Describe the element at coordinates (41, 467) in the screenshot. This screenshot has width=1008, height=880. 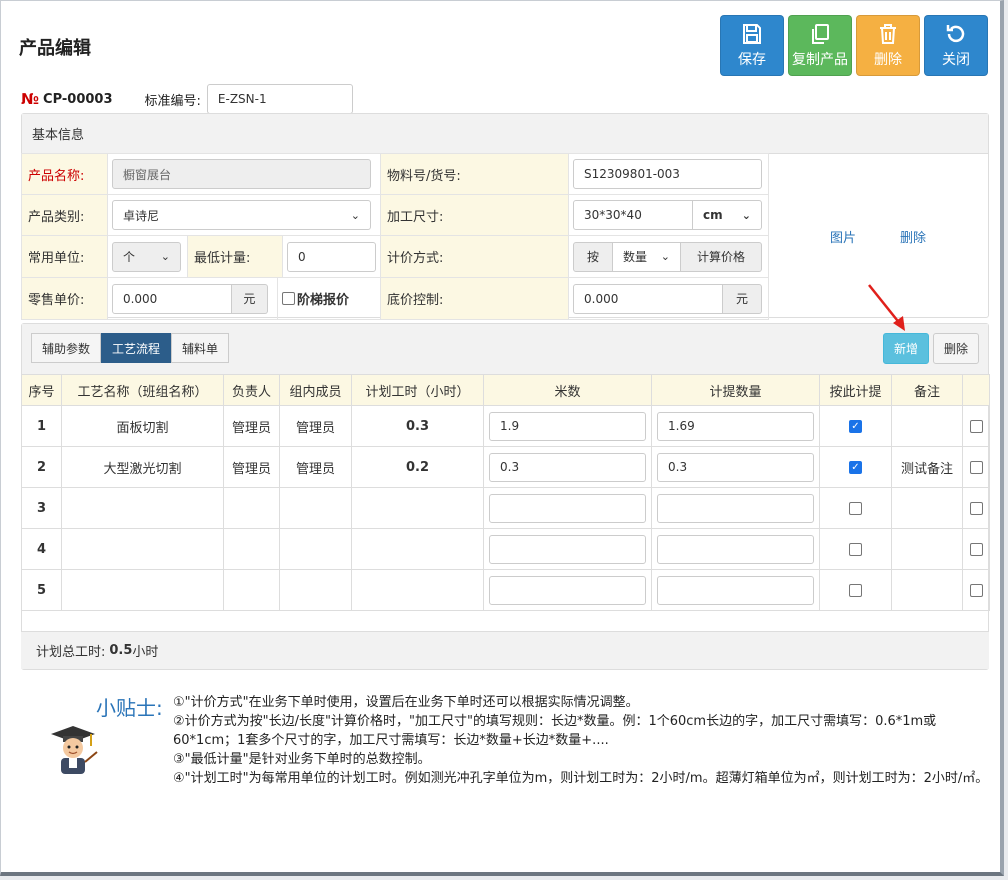
I see `row-seq: 2` at that location.